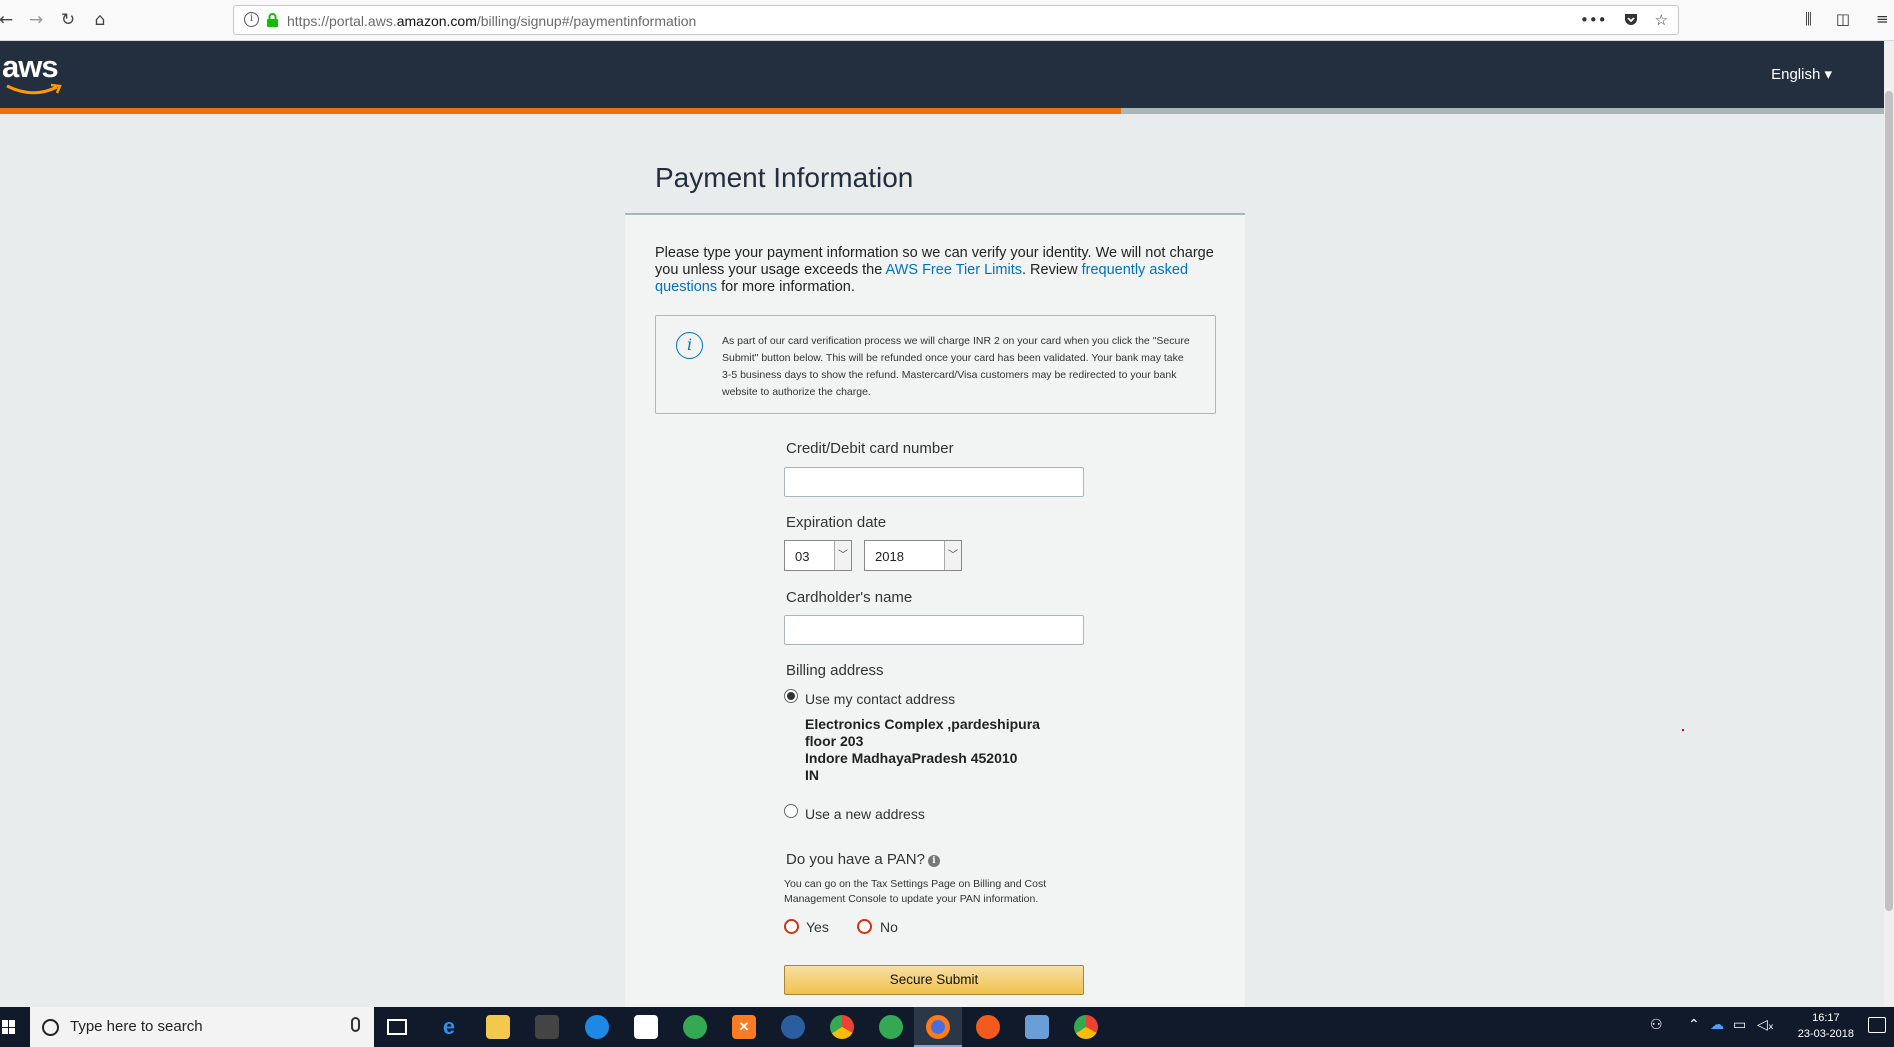 This screenshot has height=1047, width=1894. What do you see at coordinates (836, 522) in the screenshot?
I see `expiration-label: Expiration date` at bounding box center [836, 522].